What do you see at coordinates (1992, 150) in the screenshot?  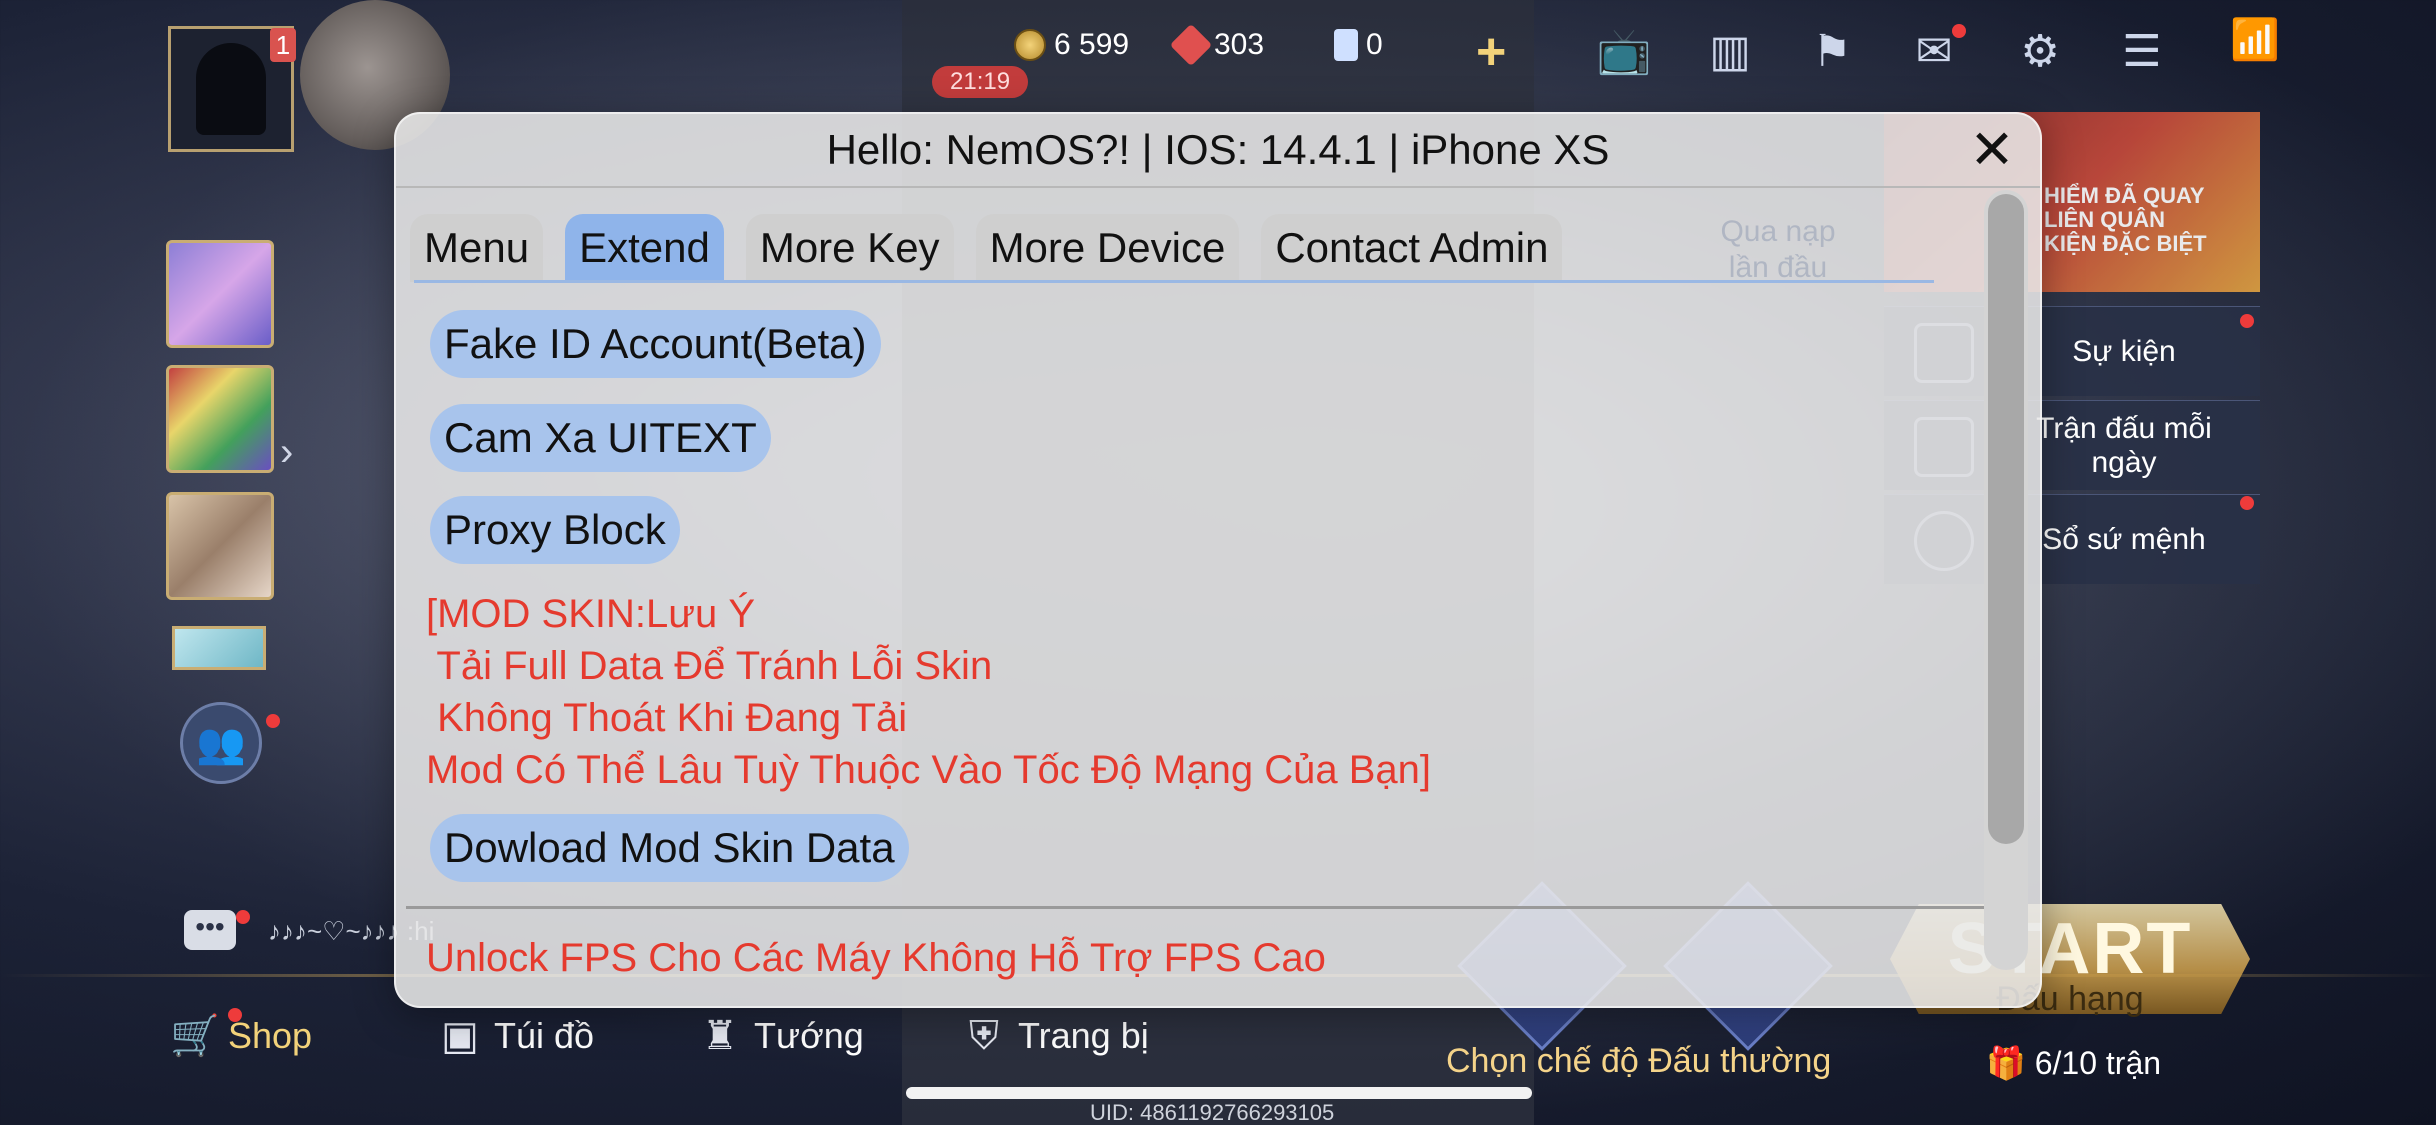 I see `close-icon: ✕` at bounding box center [1992, 150].